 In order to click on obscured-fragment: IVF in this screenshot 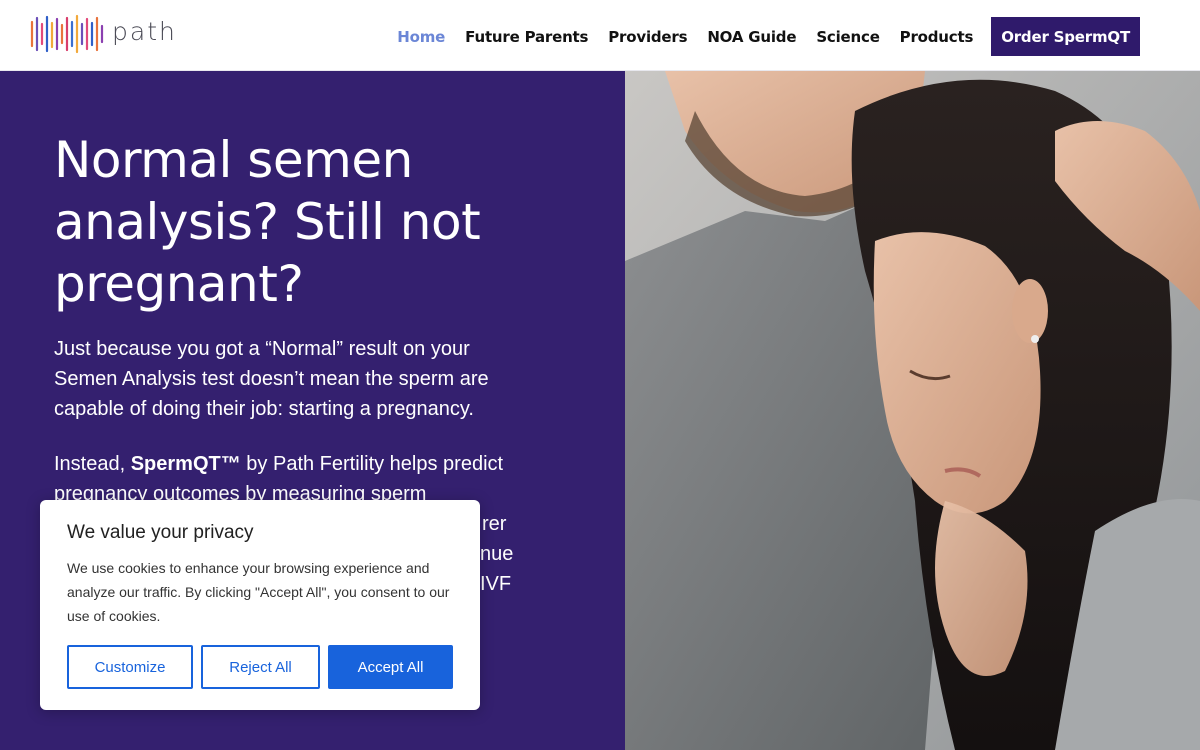, I will do `click(496, 584)`.